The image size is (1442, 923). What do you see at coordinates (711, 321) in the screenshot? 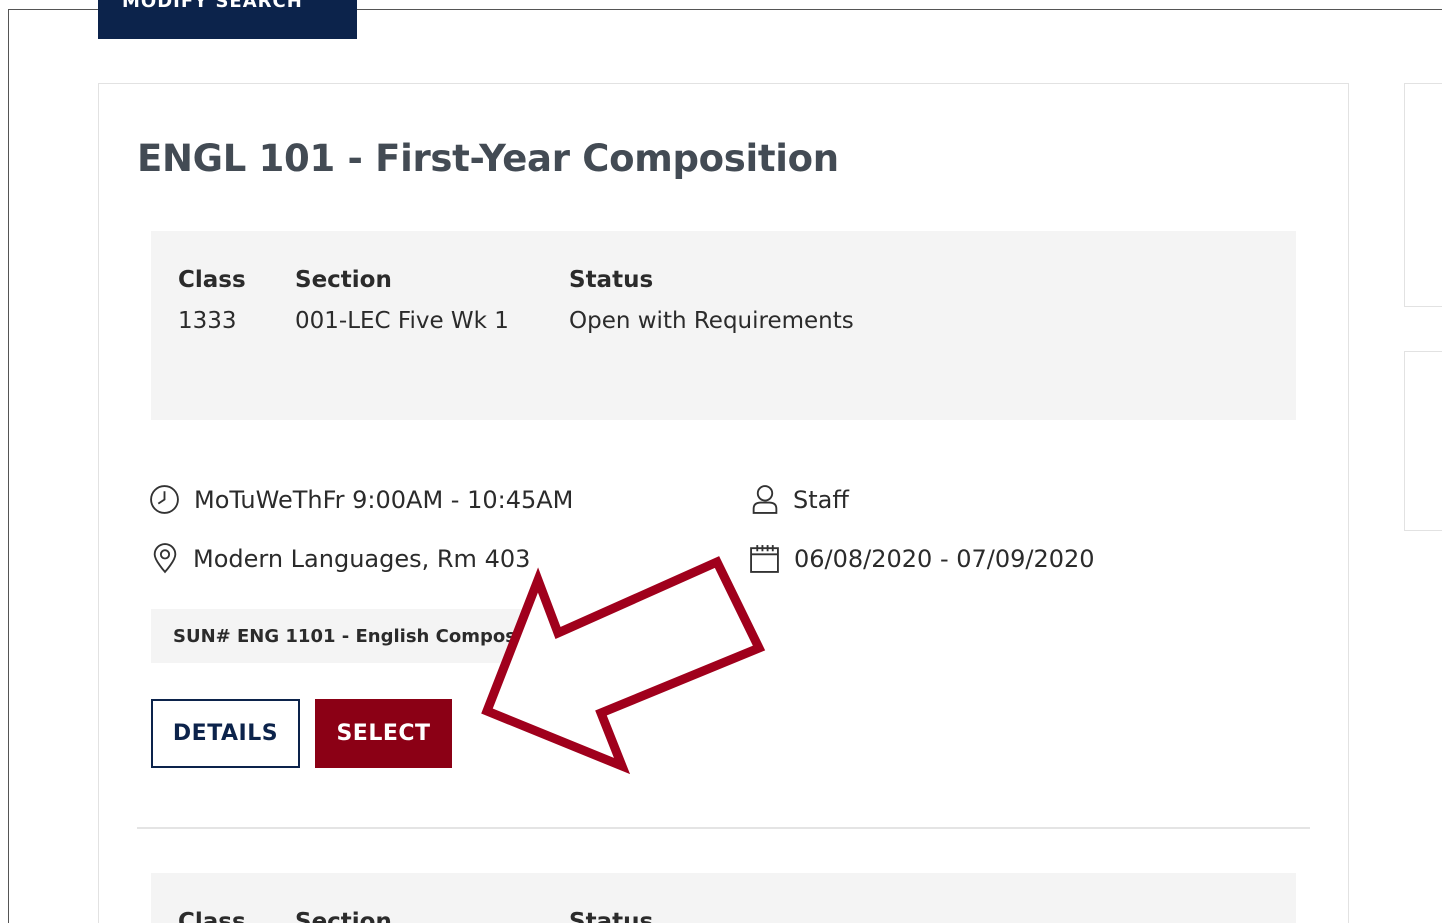
I see `status-value: Open with Requirements` at bounding box center [711, 321].